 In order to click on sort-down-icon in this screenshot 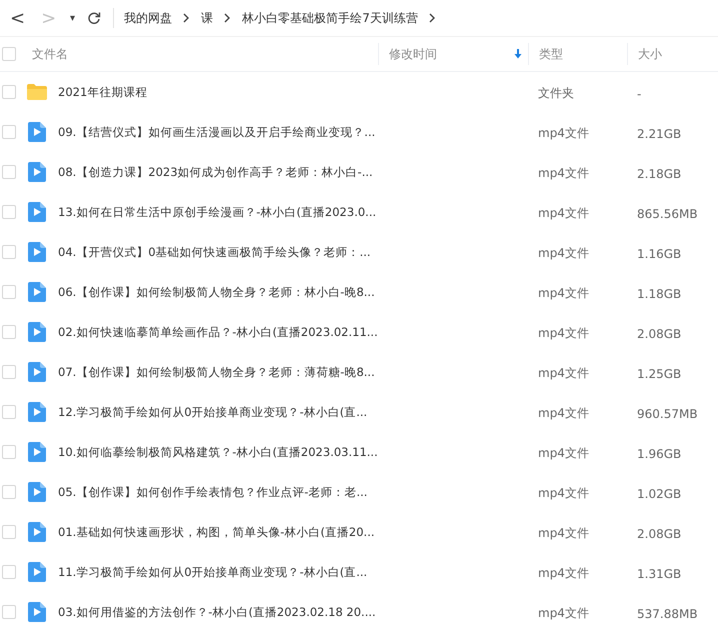, I will do `click(518, 54)`.